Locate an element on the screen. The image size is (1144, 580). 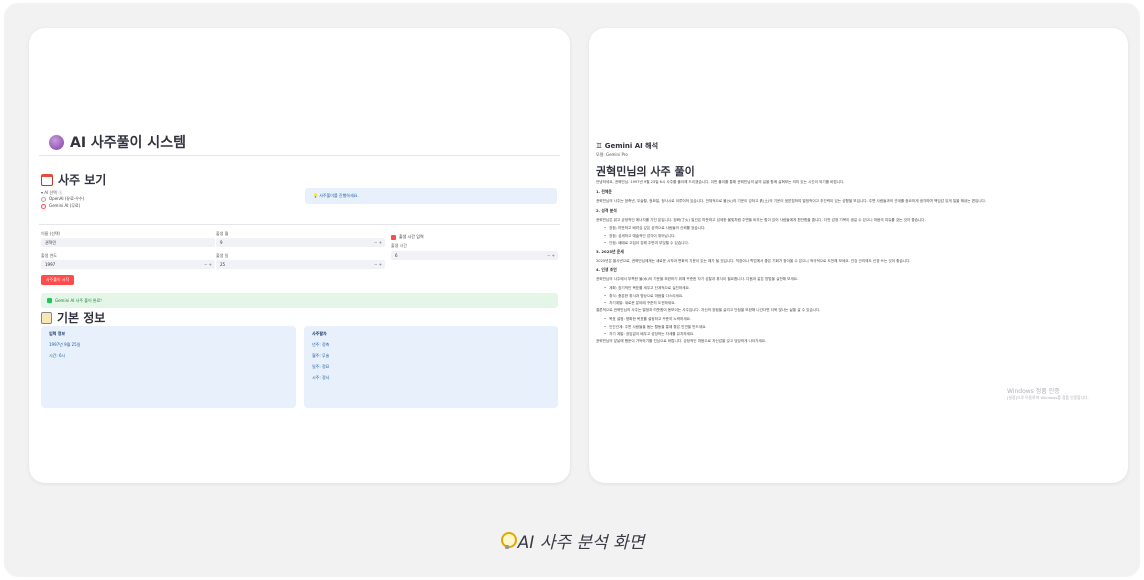
section-heading: 1. 전체운 is located at coordinates (604, 191).